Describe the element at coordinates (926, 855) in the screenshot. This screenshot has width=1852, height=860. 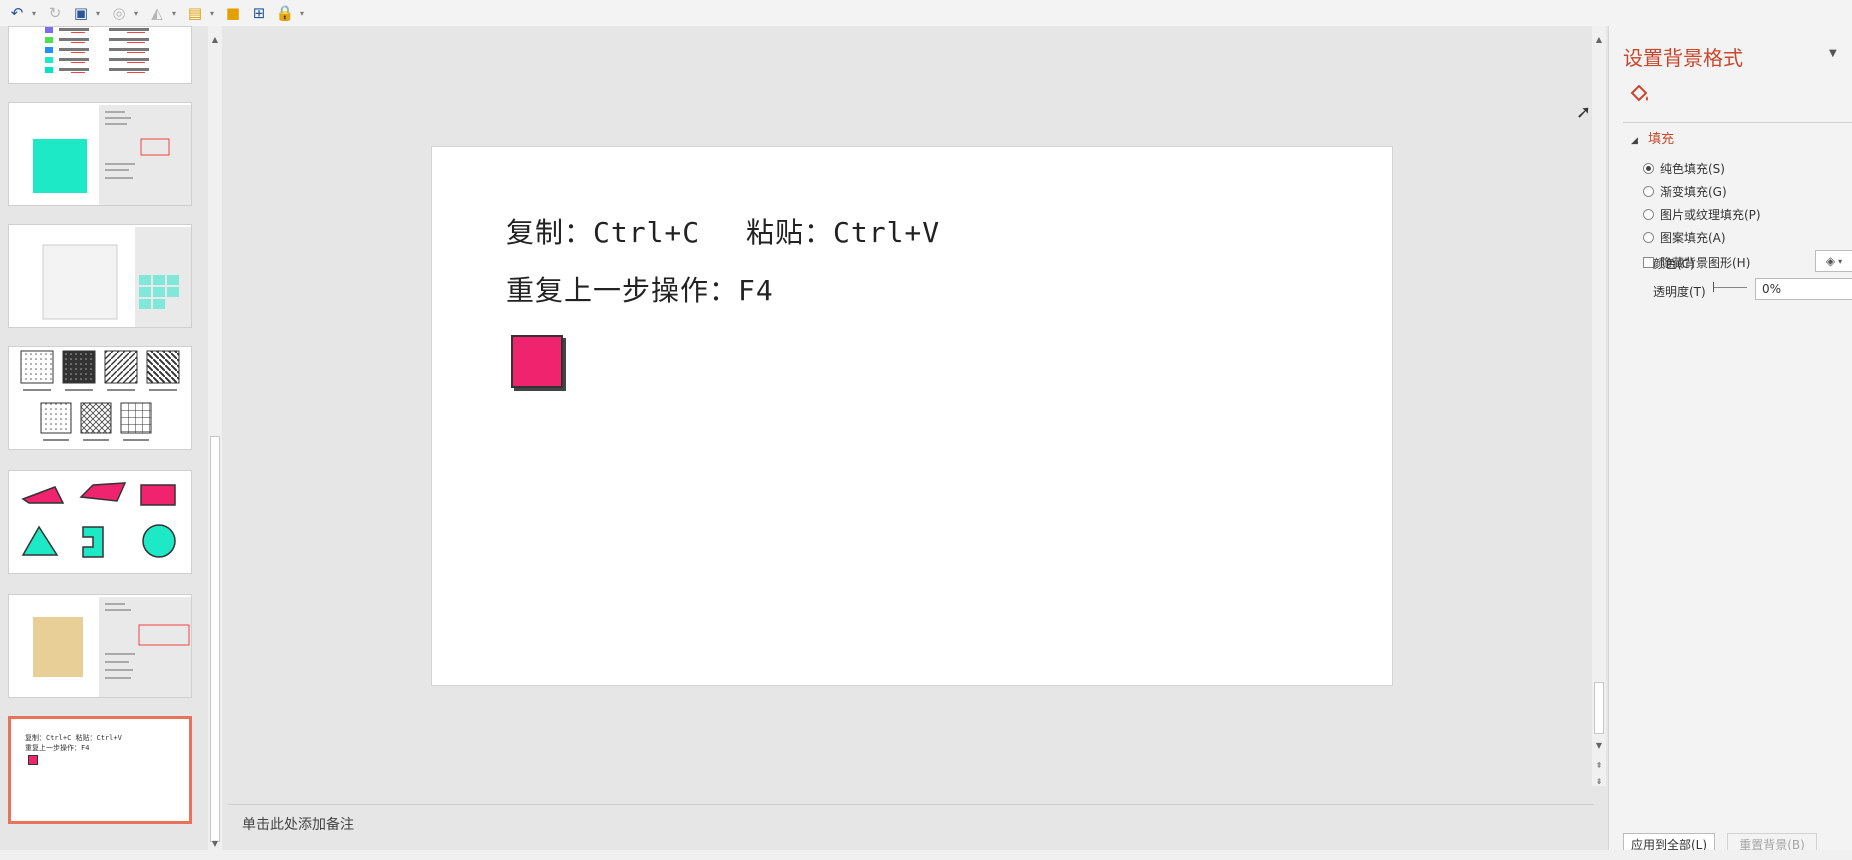
I see `status-bar` at that location.